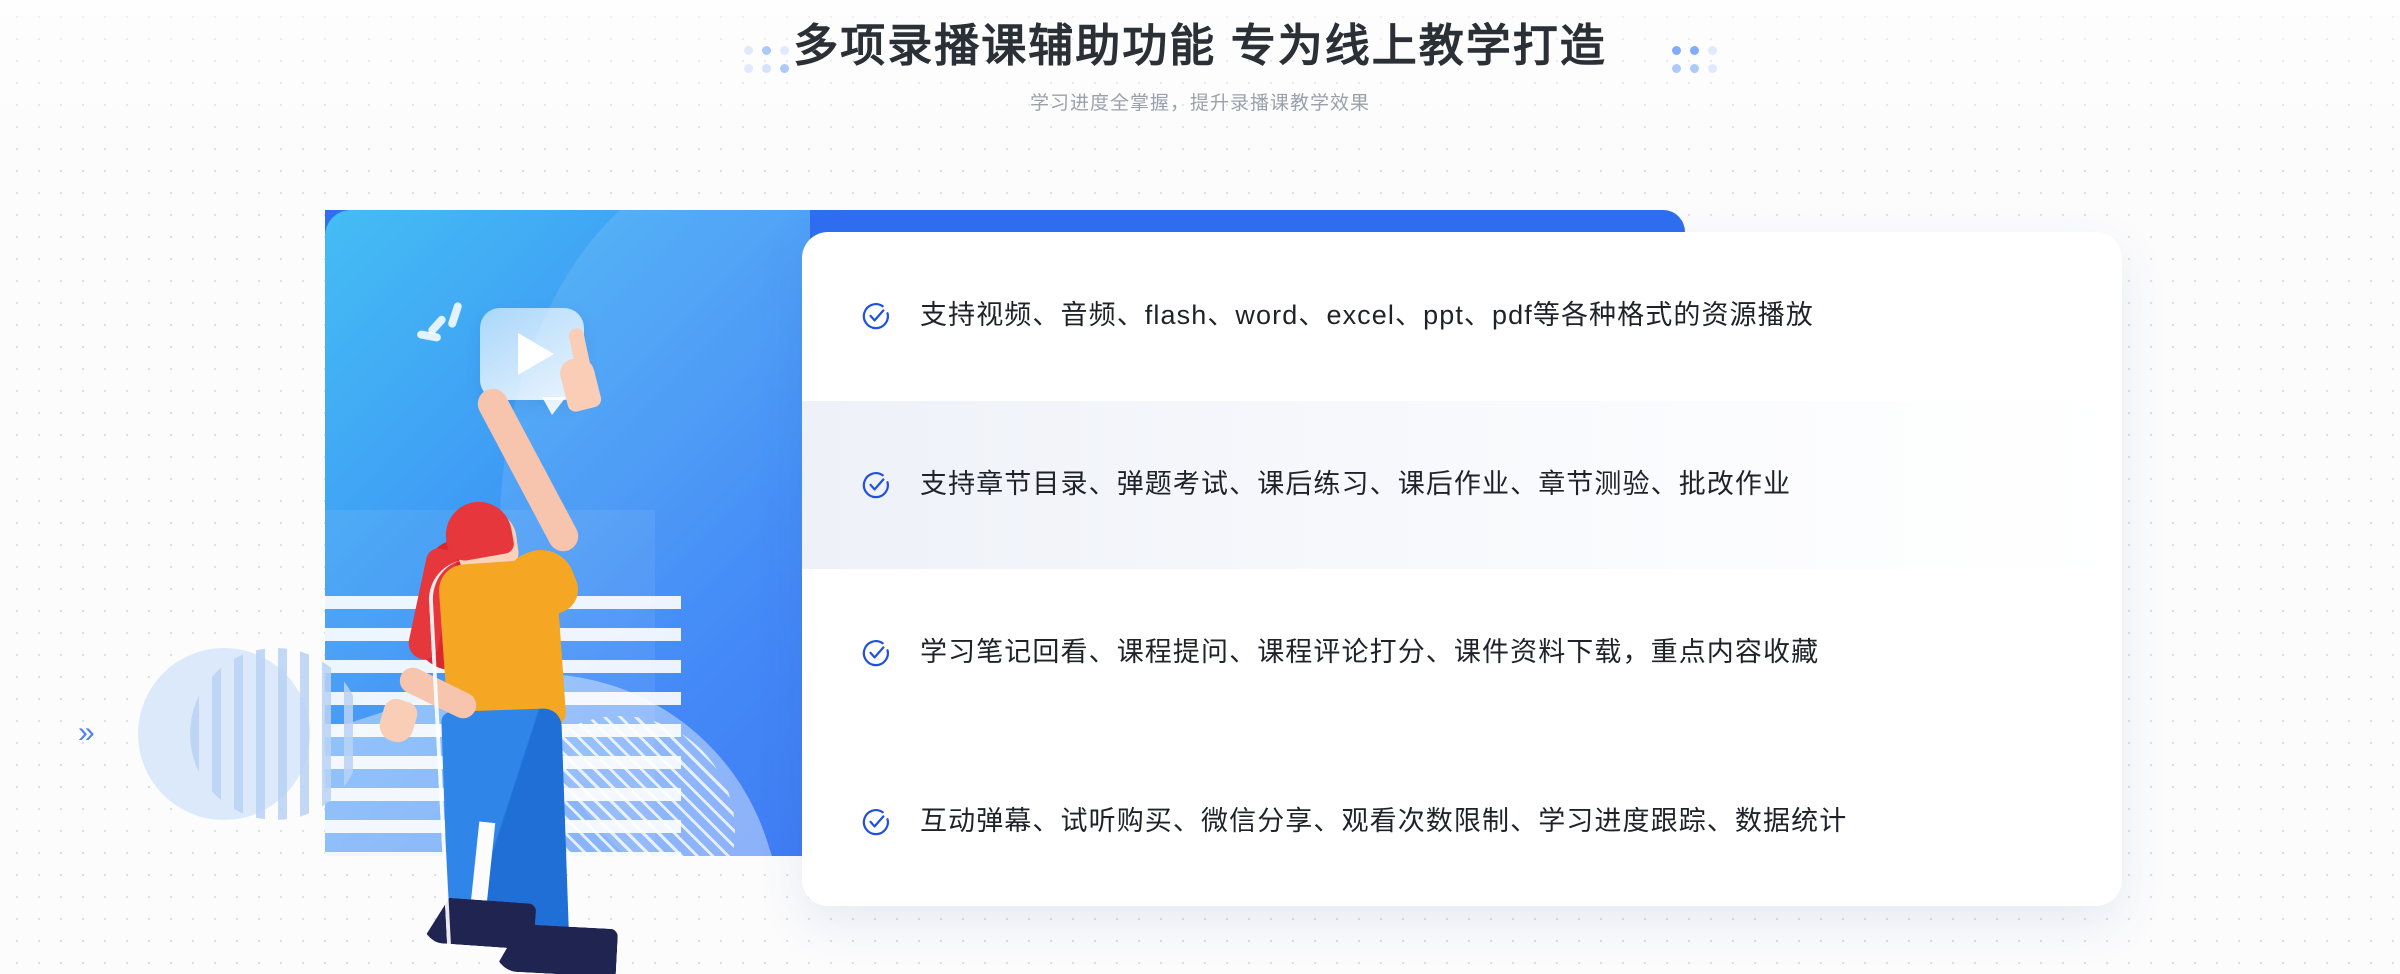  Describe the element at coordinates (276, 734) in the screenshot. I see `striped-circle-decoration` at that location.